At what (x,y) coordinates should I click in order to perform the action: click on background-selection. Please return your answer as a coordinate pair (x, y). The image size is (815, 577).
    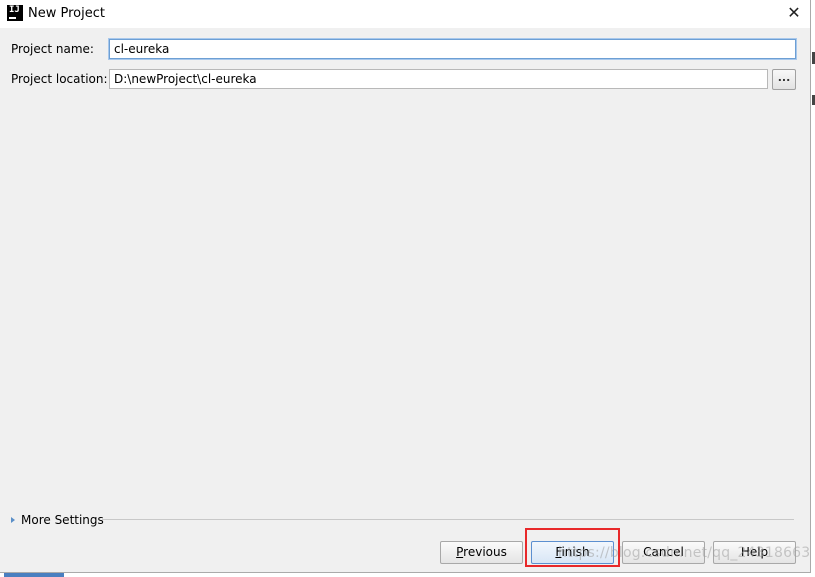
    Looking at the image, I should click on (34, 575).